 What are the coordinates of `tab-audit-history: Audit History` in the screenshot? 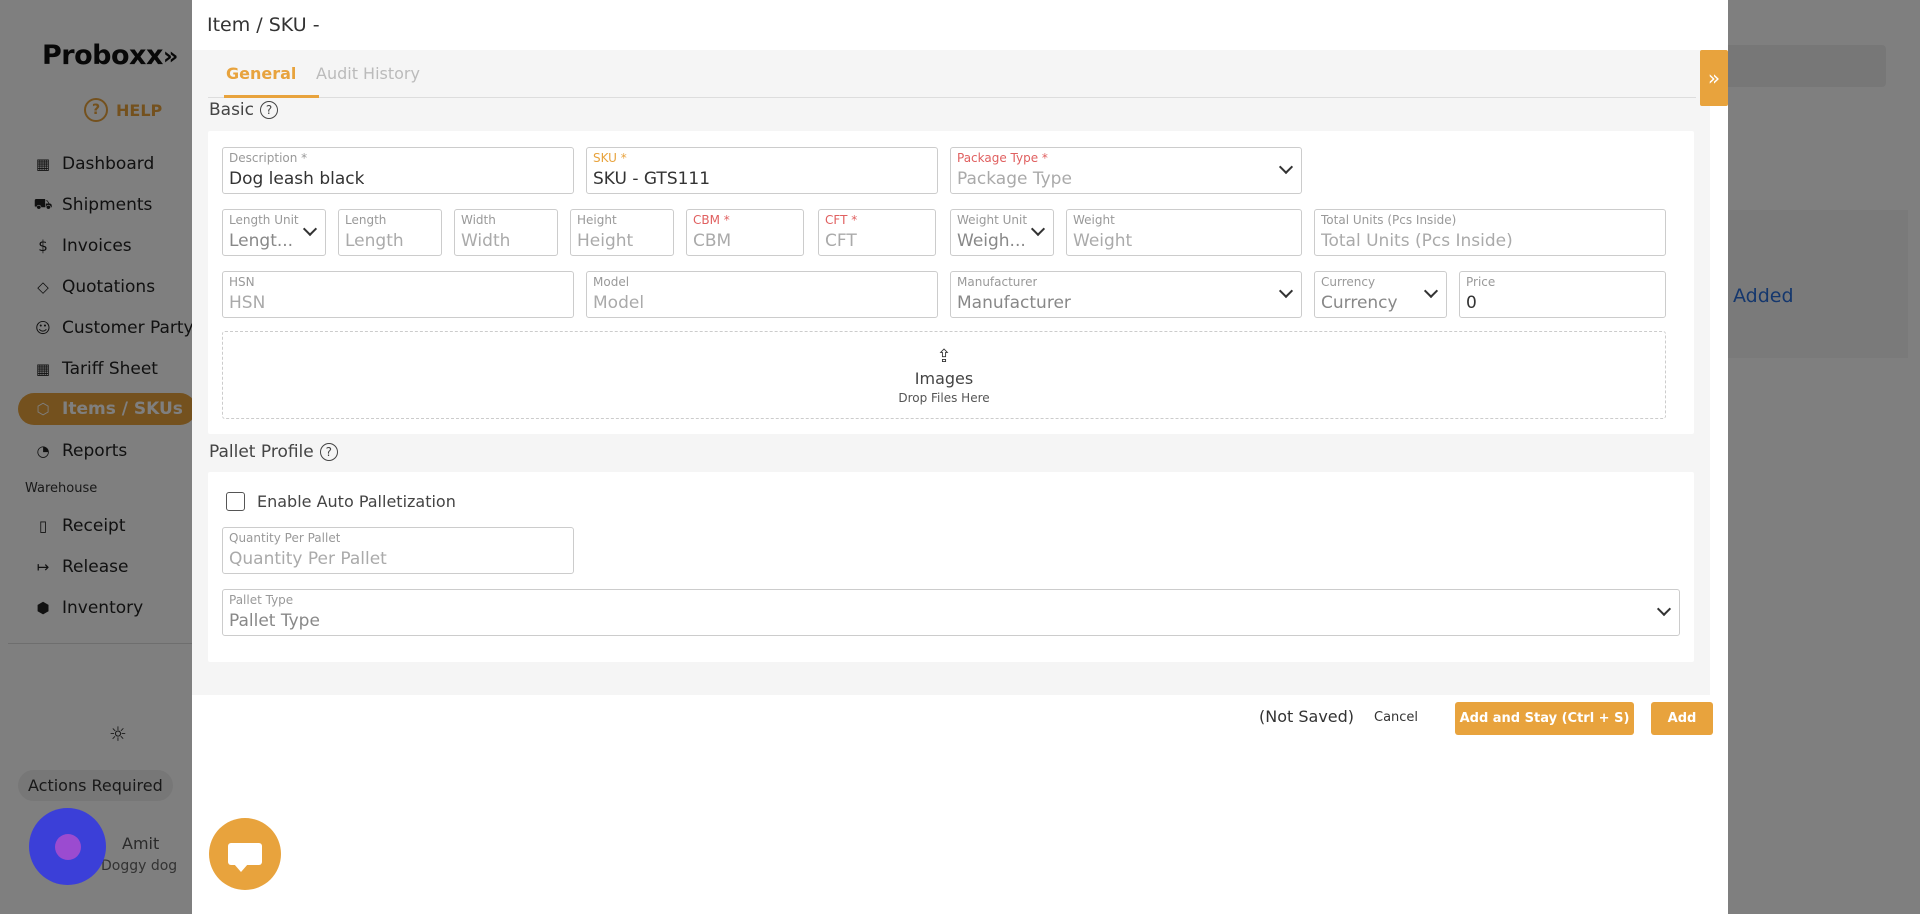 It's located at (368, 73).